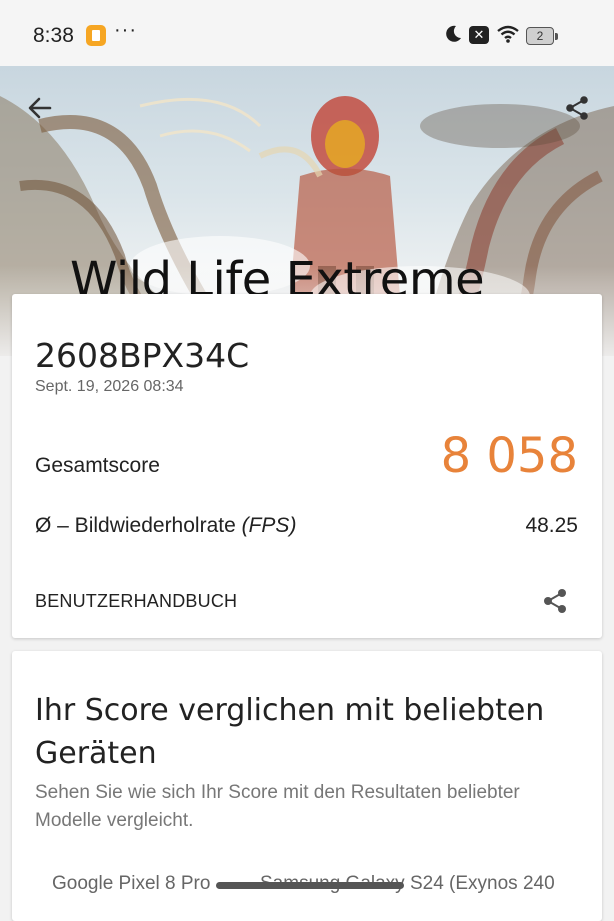 This screenshot has height=921, width=614. I want to click on compare-device-tab: Google Pixel 8 Pro, so click(131, 884).